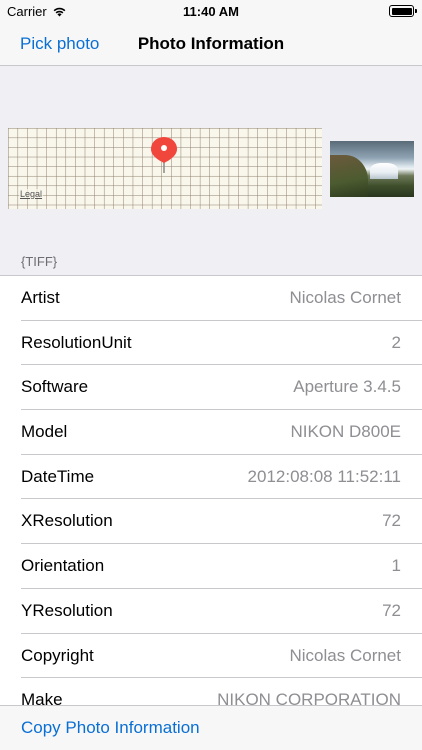 The image size is (422, 750). Describe the element at coordinates (63, 566) in the screenshot. I see `row-label: Orientation` at that location.